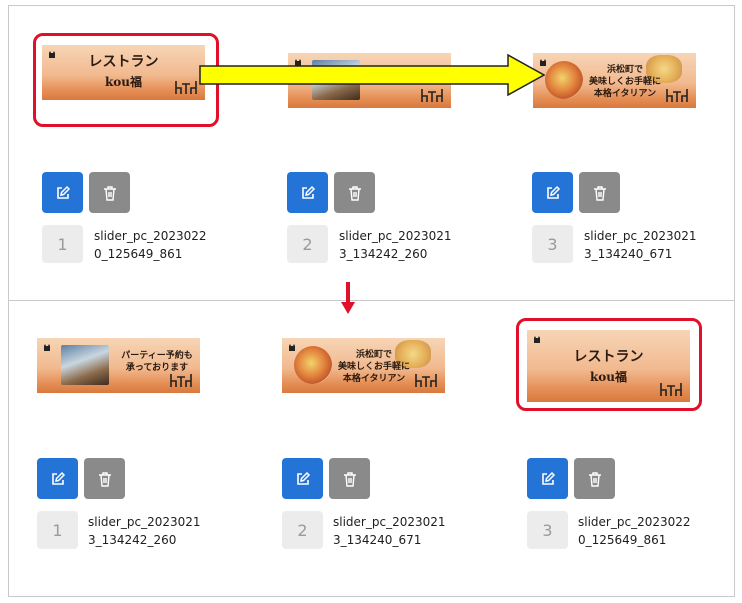 This screenshot has height=603, width=742. Describe the element at coordinates (371, 300) in the screenshot. I see `section-divider` at that location.